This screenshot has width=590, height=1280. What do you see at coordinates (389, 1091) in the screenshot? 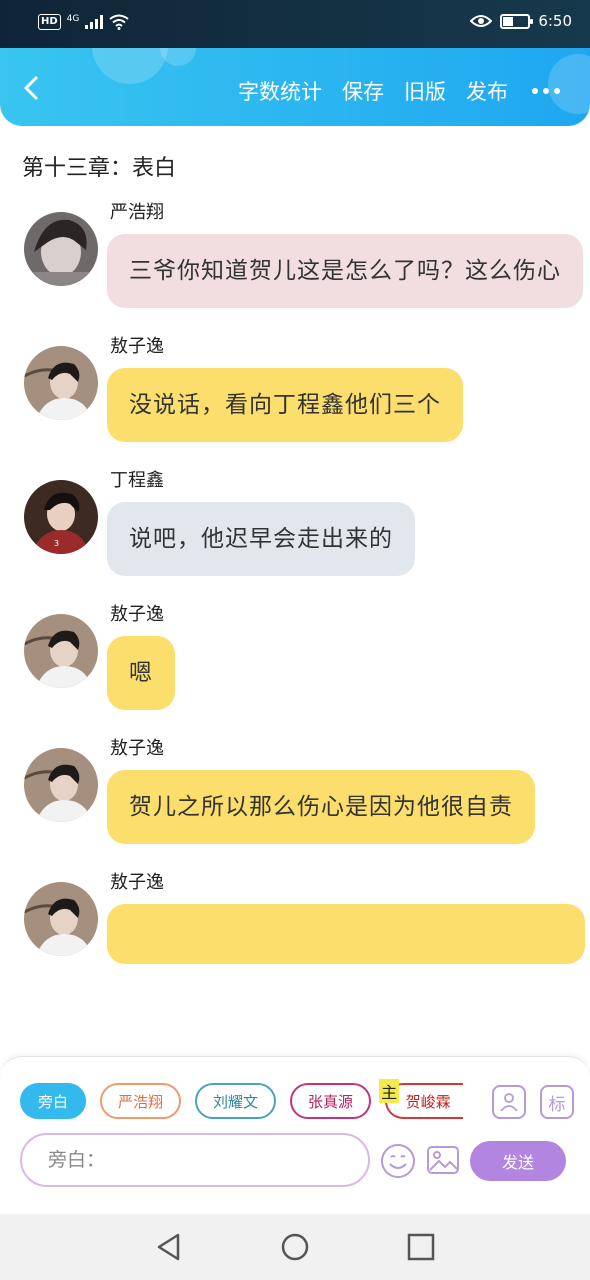
I see `main-role-tag: 主` at bounding box center [389, 1091].